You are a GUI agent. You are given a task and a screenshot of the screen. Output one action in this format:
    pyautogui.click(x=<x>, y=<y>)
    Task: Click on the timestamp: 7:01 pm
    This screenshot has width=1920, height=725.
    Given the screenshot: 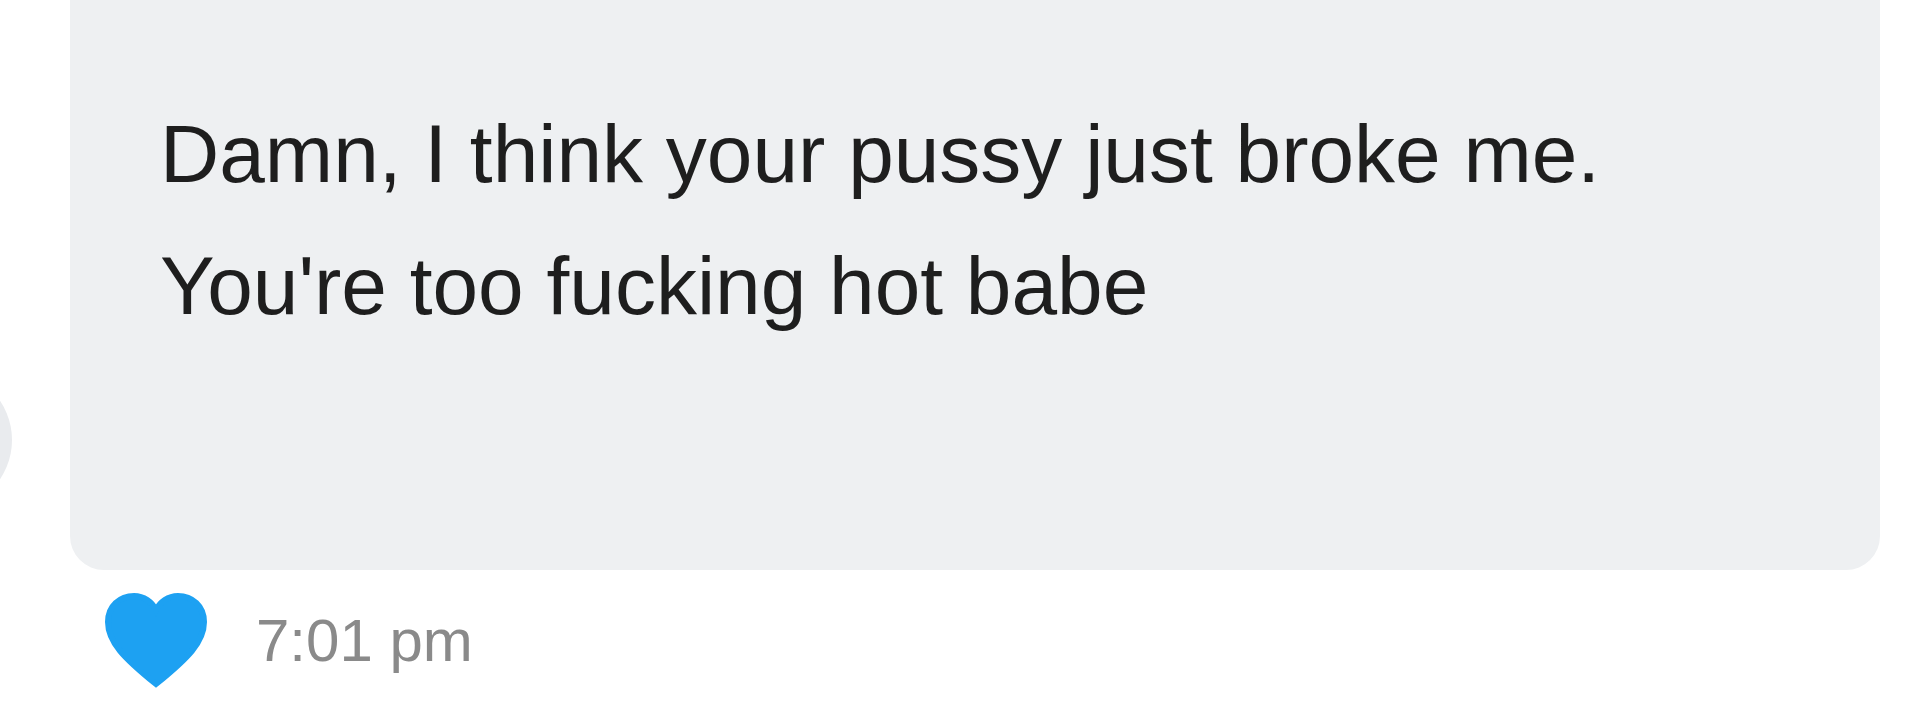 What is the action you would take?
    pyautogui.click(x=364, y=640)
    